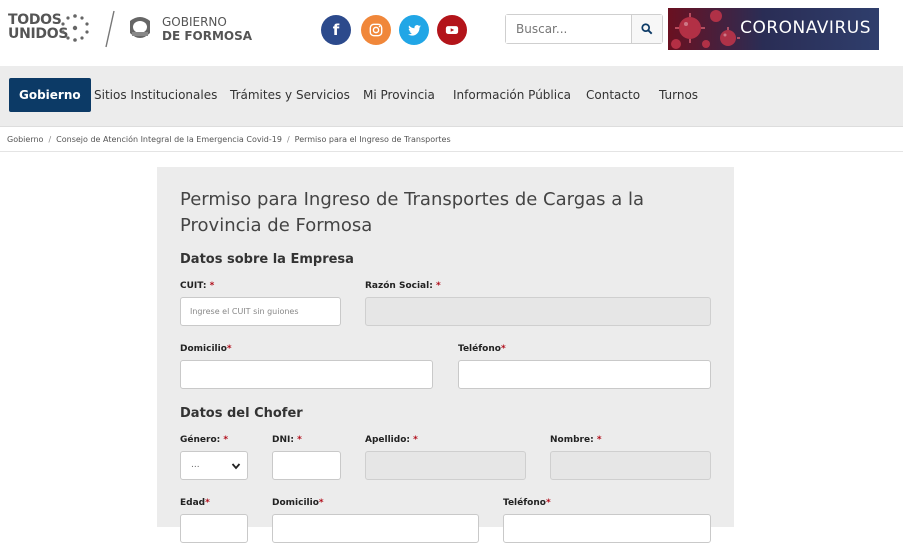 This screenshot has height=543, width=903. What do you see at coordinates (298, 503) in the screenshot?
I see `chofer-domicilio-label: Domicilio*` at bounding box center [298, 503].